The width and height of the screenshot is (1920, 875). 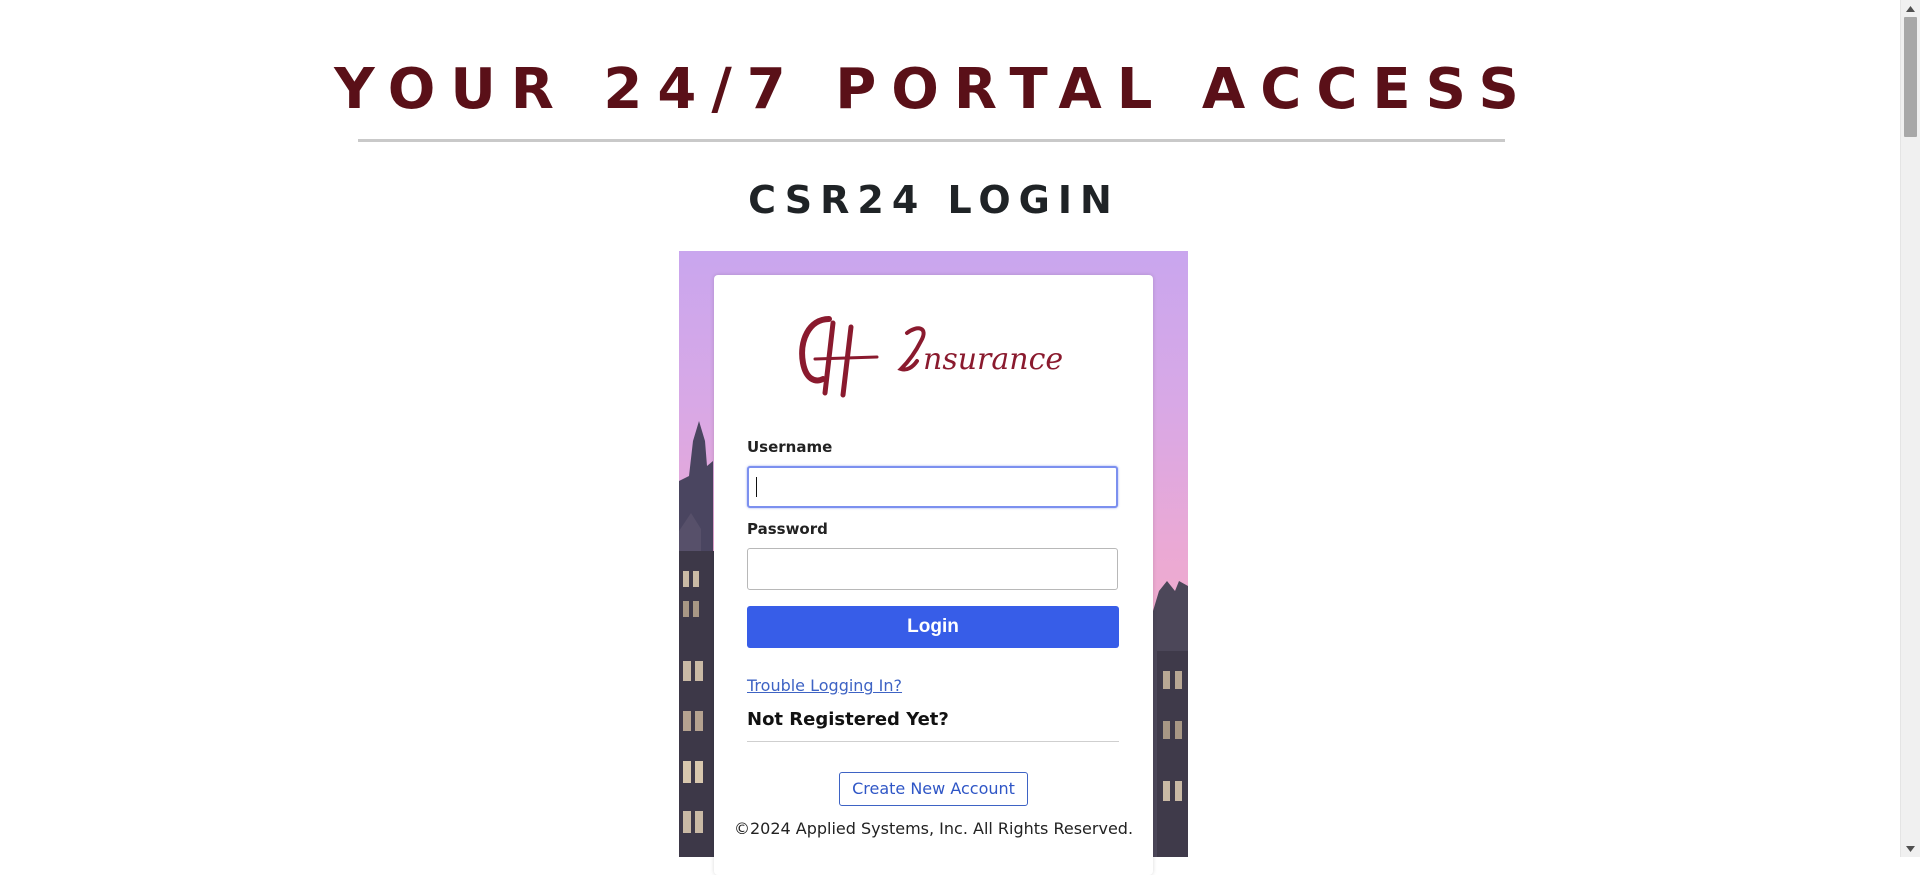 What do you see at coordinates (934, 89) in the screenshot?
I see `page-title: YOUR 24/7 PORTAL ACCESS` at bounding box center [934, 89].